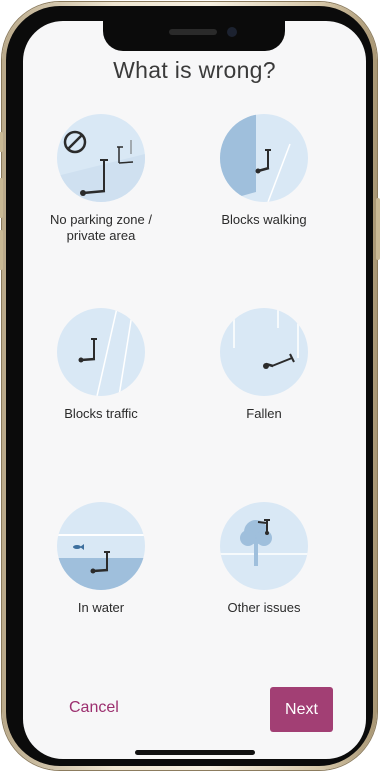  I want to click on home-indicator, so click(195, 752).